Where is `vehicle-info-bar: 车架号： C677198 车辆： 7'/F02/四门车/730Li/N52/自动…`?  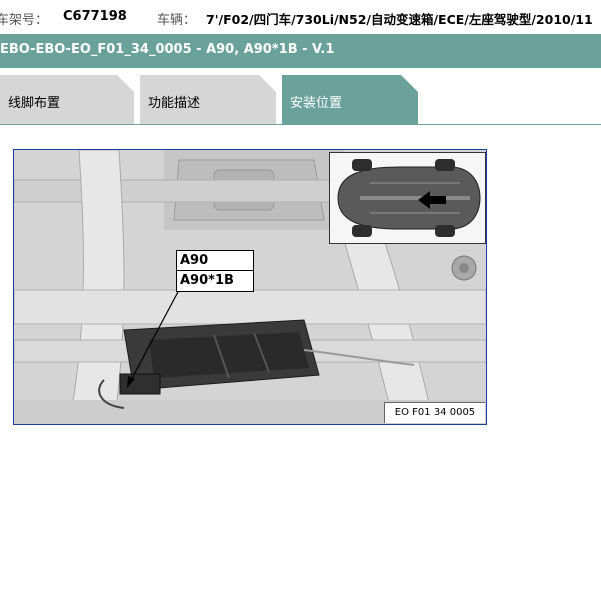
vehicle-info-bar: 车架号： C677198 车辆： 7'/F02/四门车/730Li/N52/自动… is located at coordinates (300, 17).